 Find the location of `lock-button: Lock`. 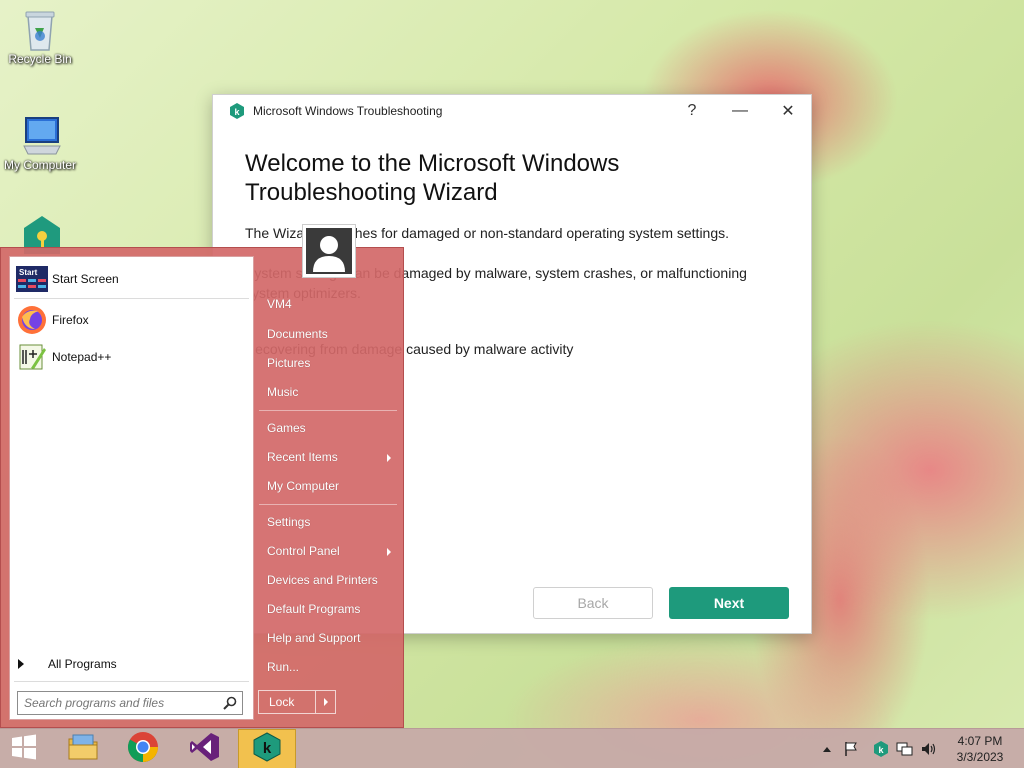

lock-button: Lock is located at coordinates (297, 702).